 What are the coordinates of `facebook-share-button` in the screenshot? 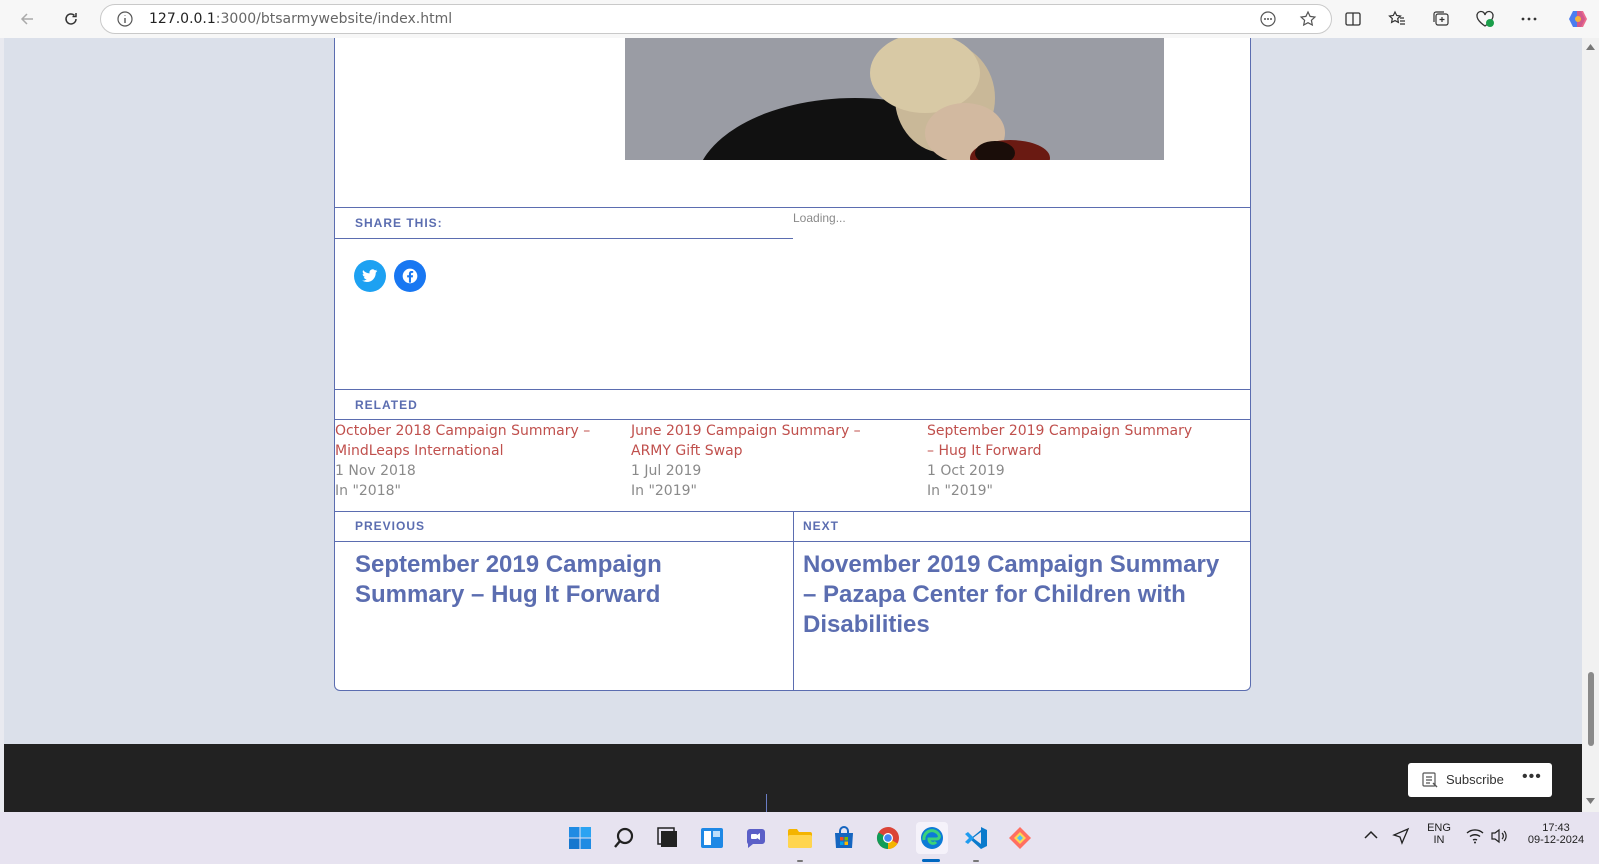 It's located at (410, 276).